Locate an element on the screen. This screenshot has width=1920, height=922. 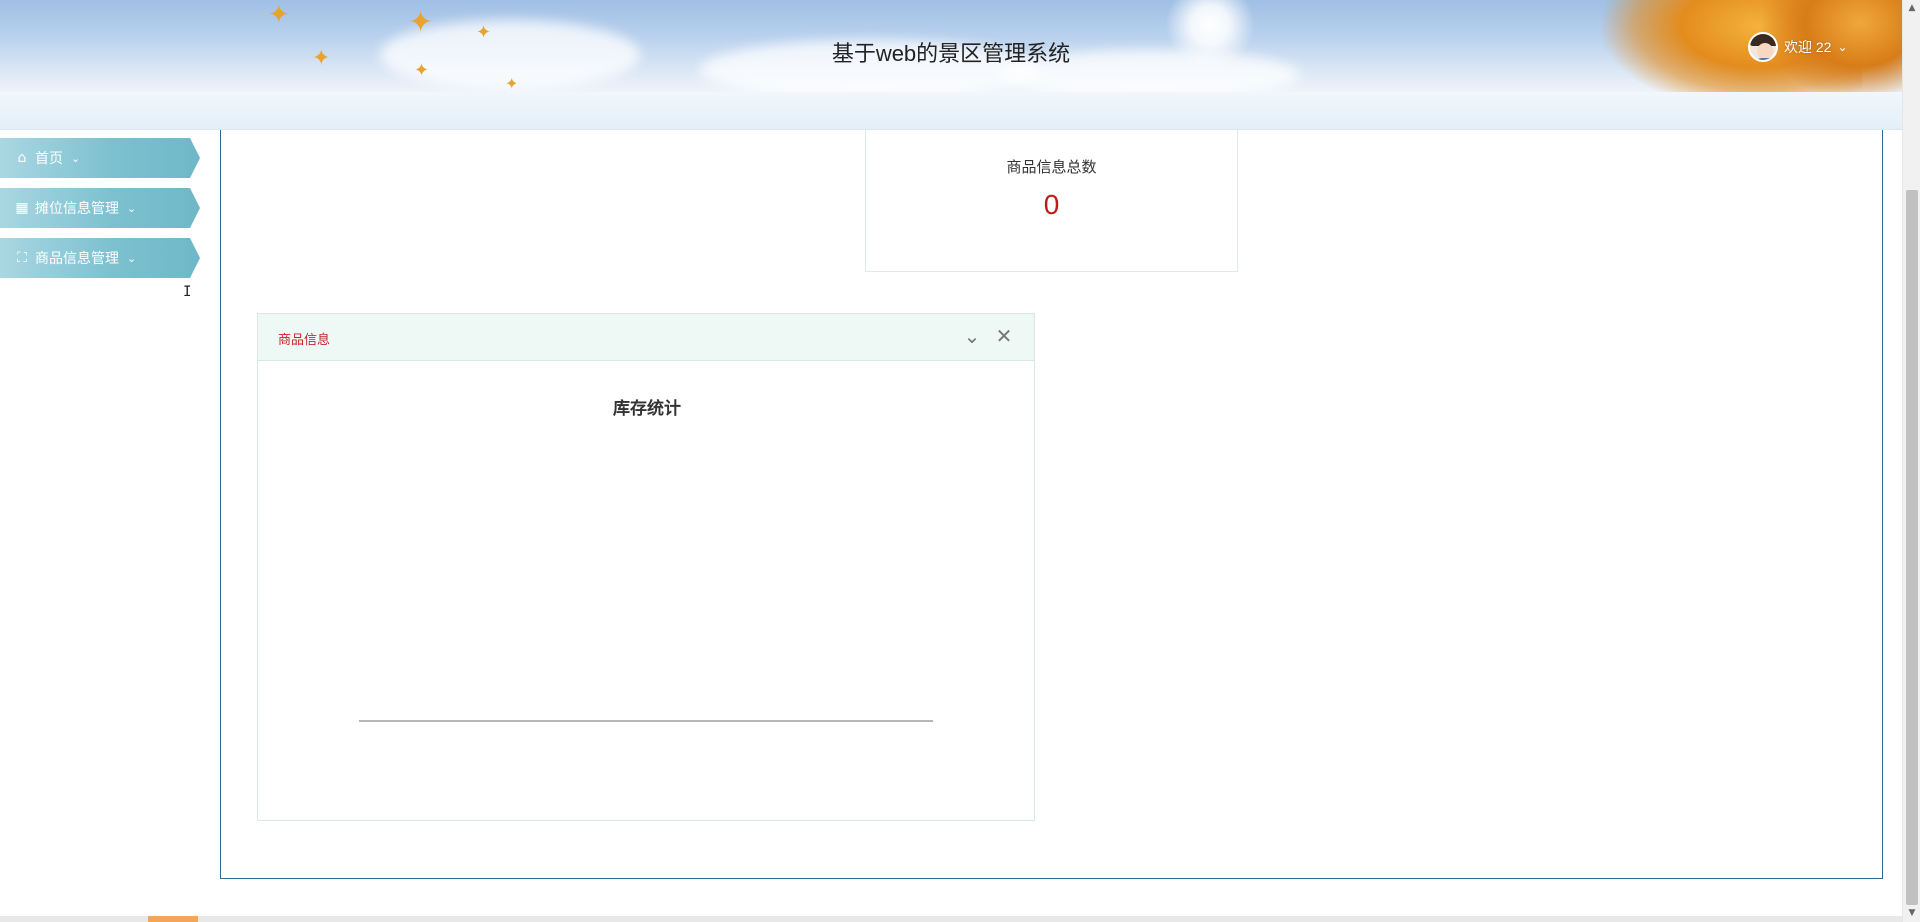
panel-tools: ⌄ ✕ is located at coordinates (988, 336).